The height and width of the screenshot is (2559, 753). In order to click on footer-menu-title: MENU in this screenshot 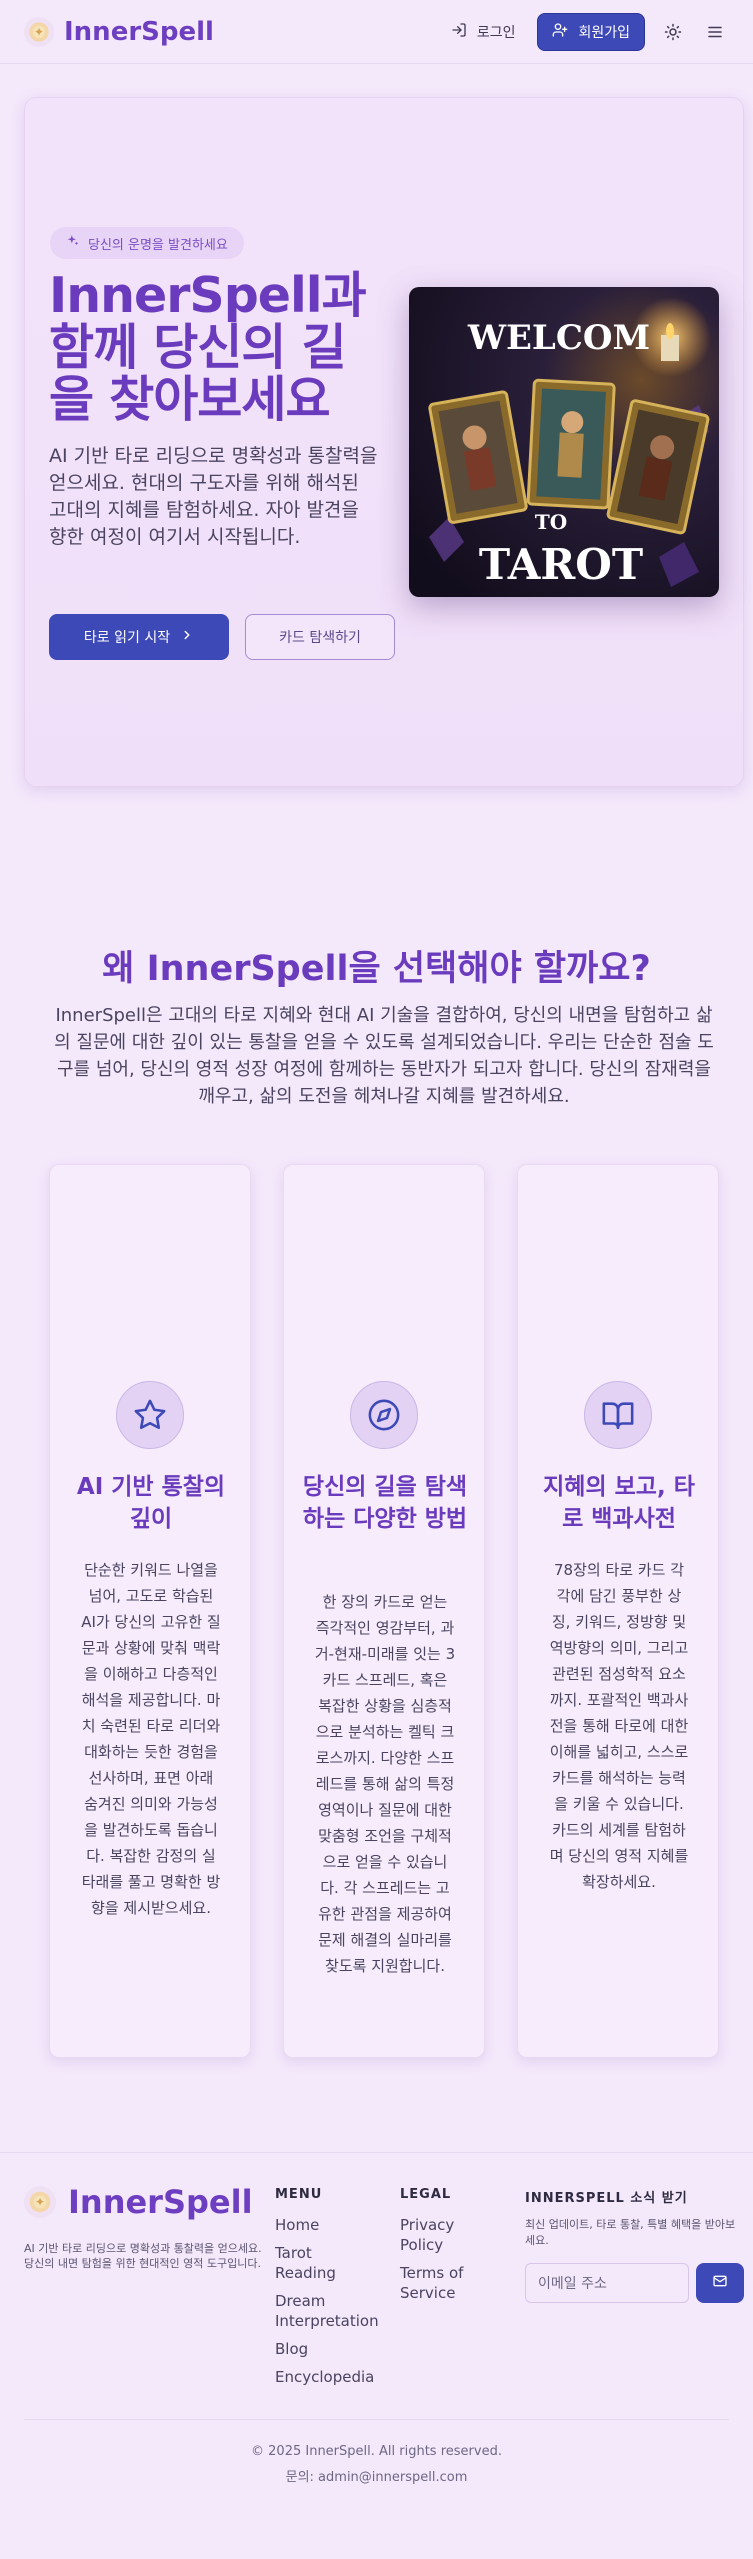, I will do `click(299, 2194)`.